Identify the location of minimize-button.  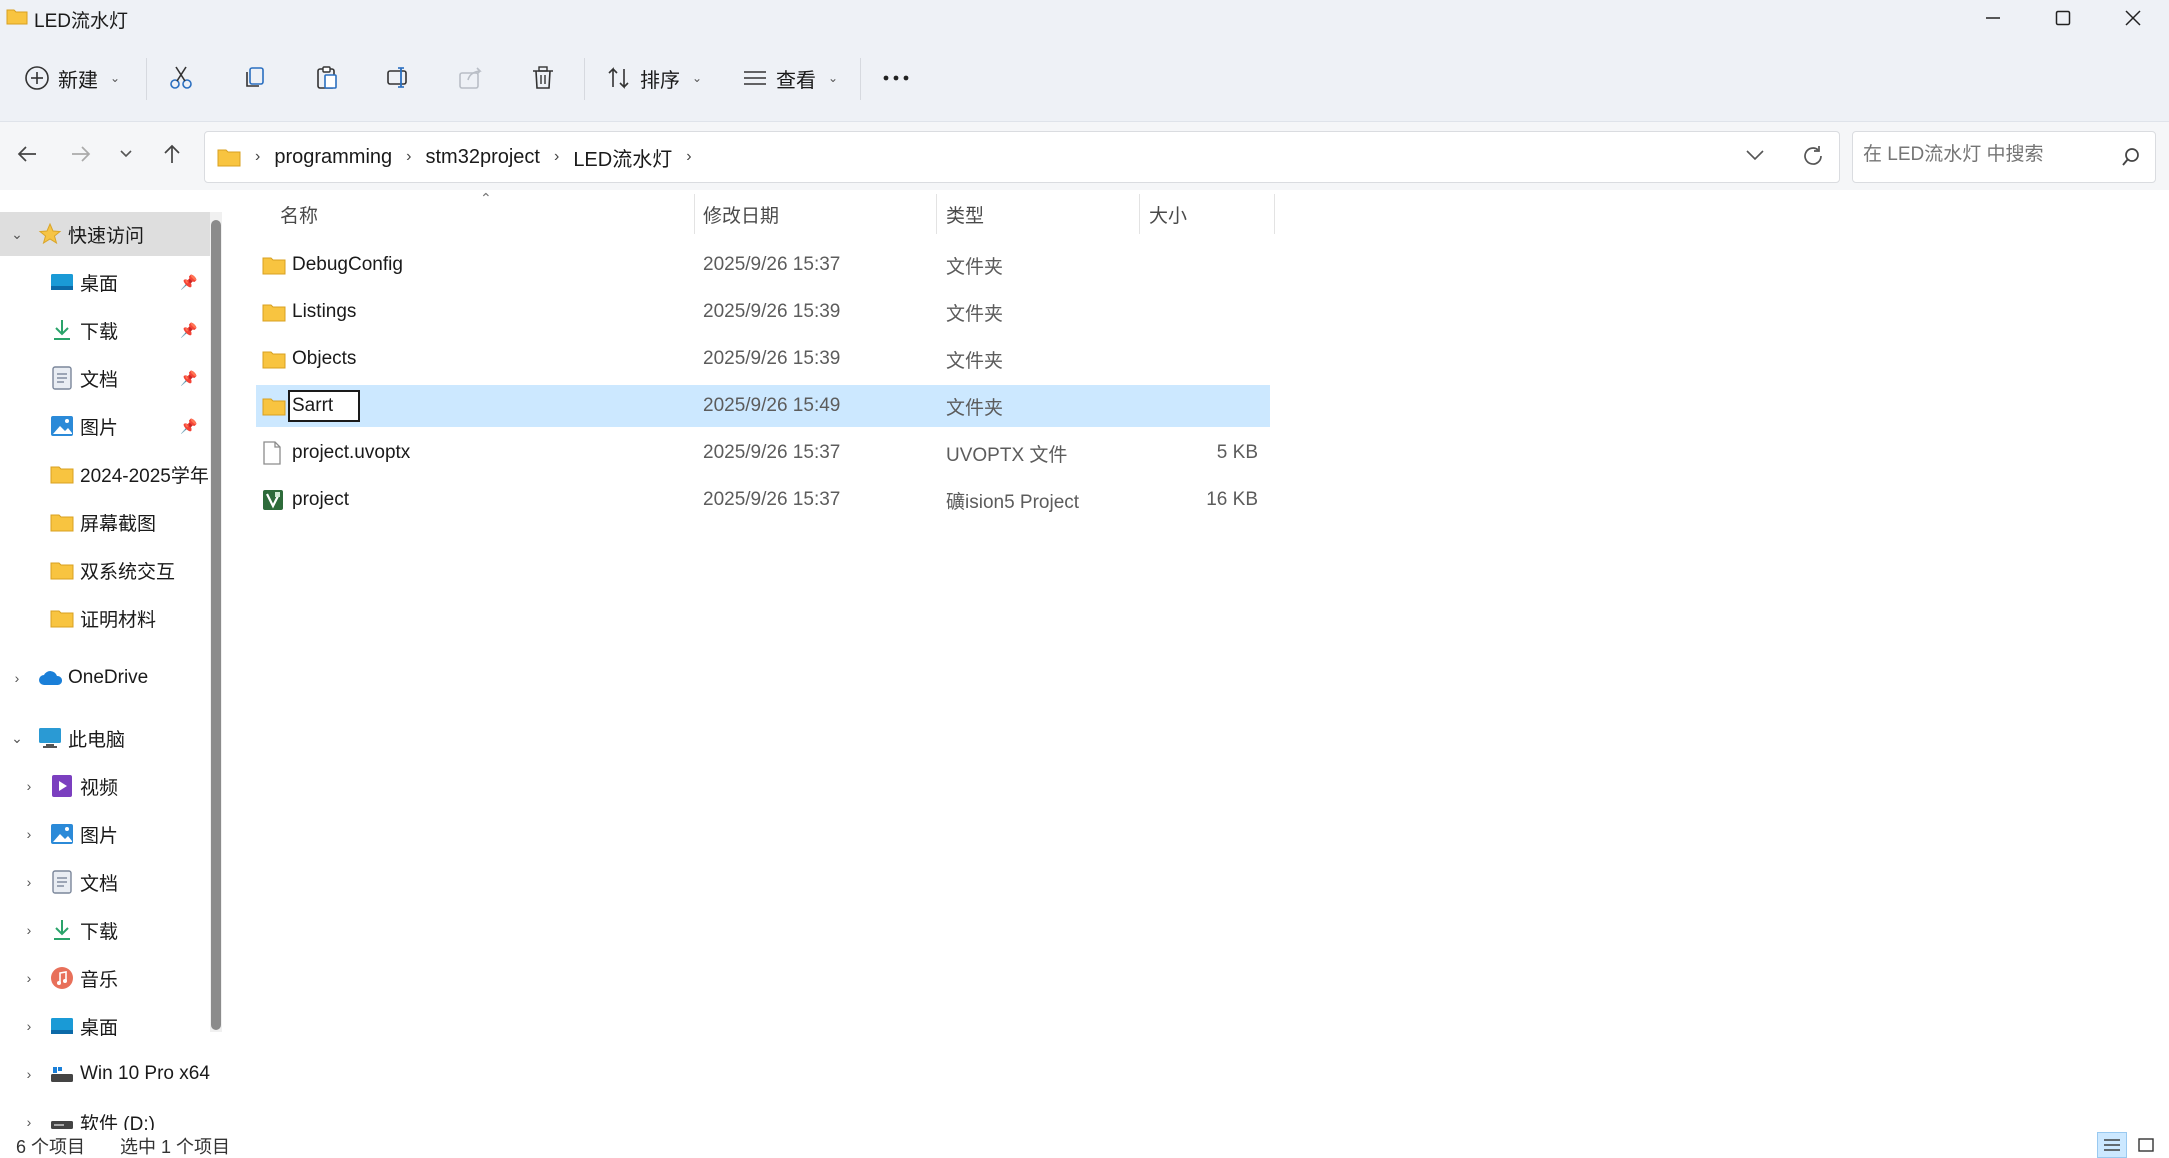
(1993, 18).